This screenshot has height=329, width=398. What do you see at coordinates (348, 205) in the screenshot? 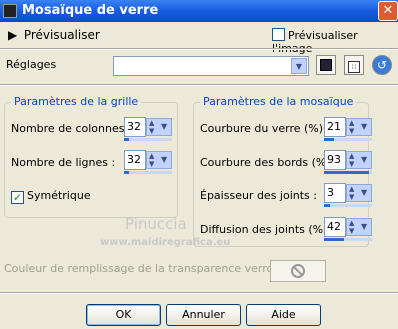
I see `grout-width-slider-track` at bounding box center [348, 205].